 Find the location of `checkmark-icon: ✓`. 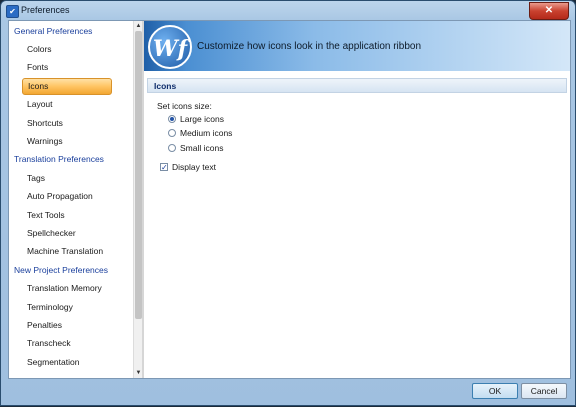

checkmark-icon: ✓ is located at coordinates (164, 167).